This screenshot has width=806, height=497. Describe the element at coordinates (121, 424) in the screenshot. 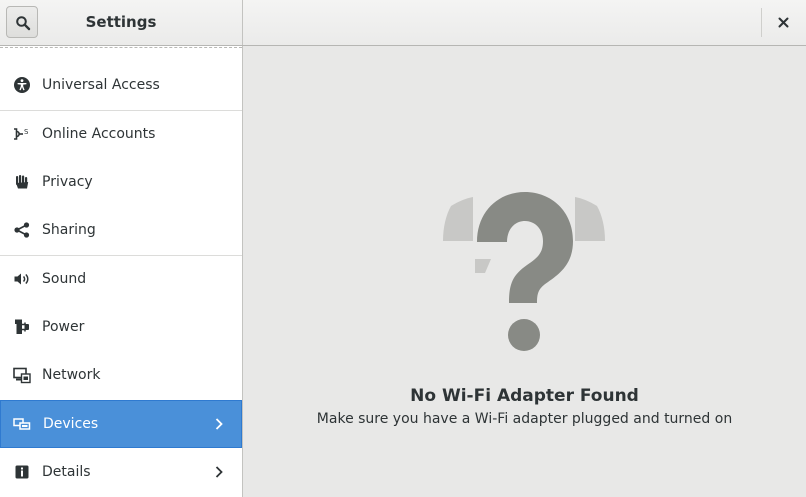

I see `sidebar-item-devices: Devices` at that location.